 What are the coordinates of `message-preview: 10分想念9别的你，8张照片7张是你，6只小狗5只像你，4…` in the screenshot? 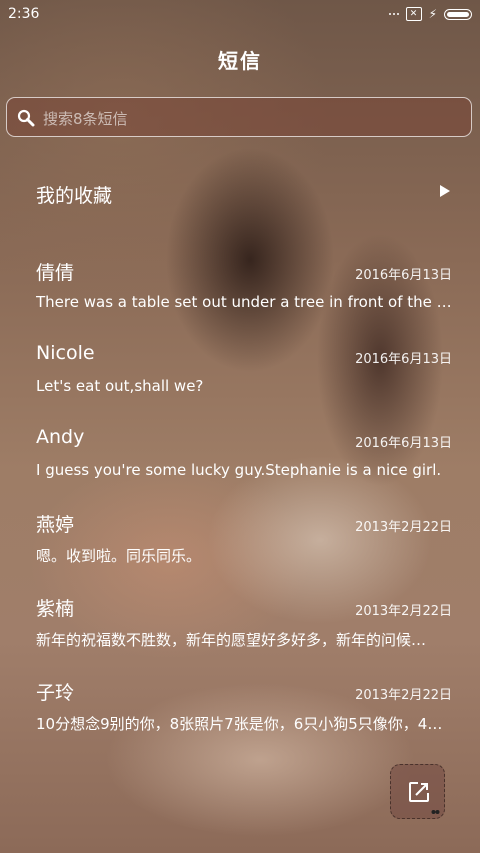 It's located at (239, 724).